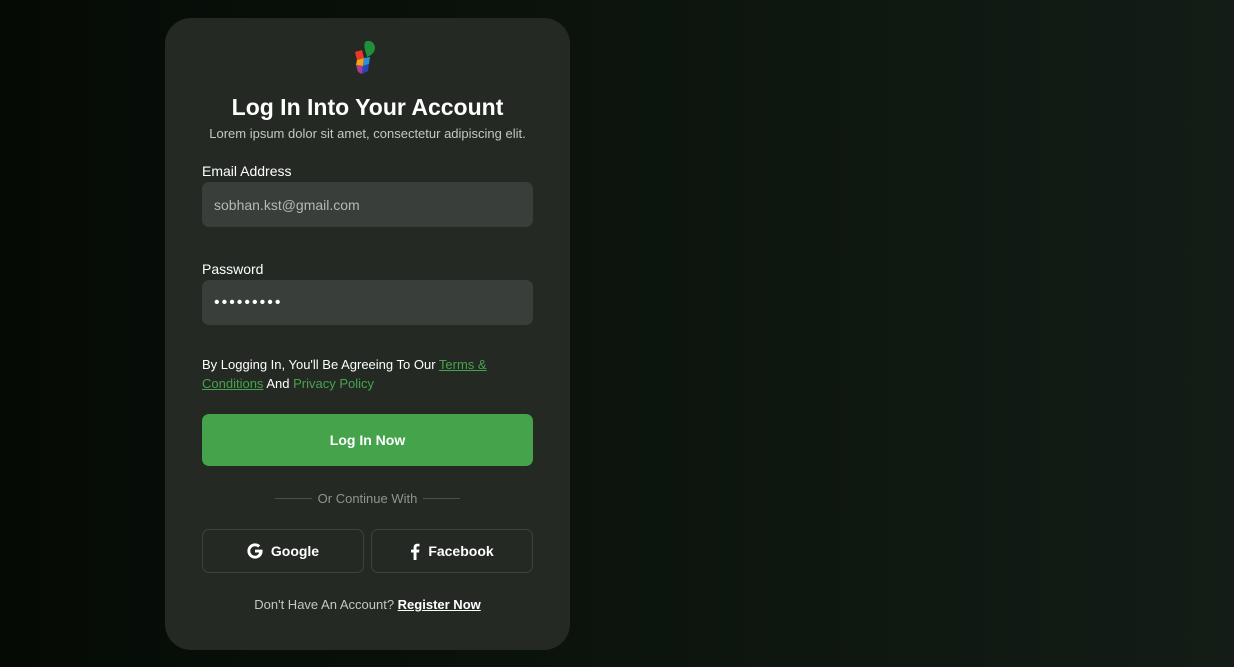 This screenshot has height=667, width=1234. Describe the element at coordinates (255, 551) in the screenshot. I see `google-icon` at that location.